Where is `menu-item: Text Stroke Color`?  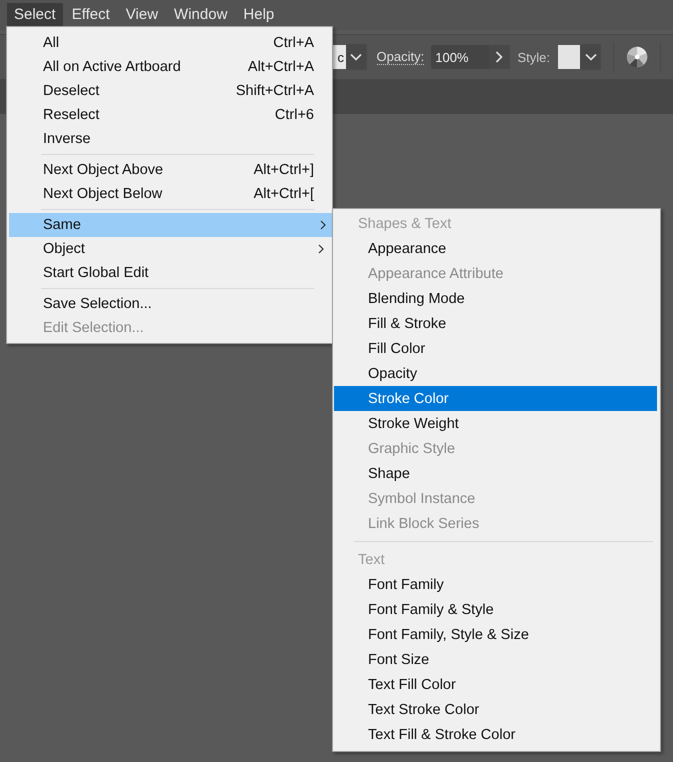 menu-item: Text Stroke Color is located at coordinates (495, 709).